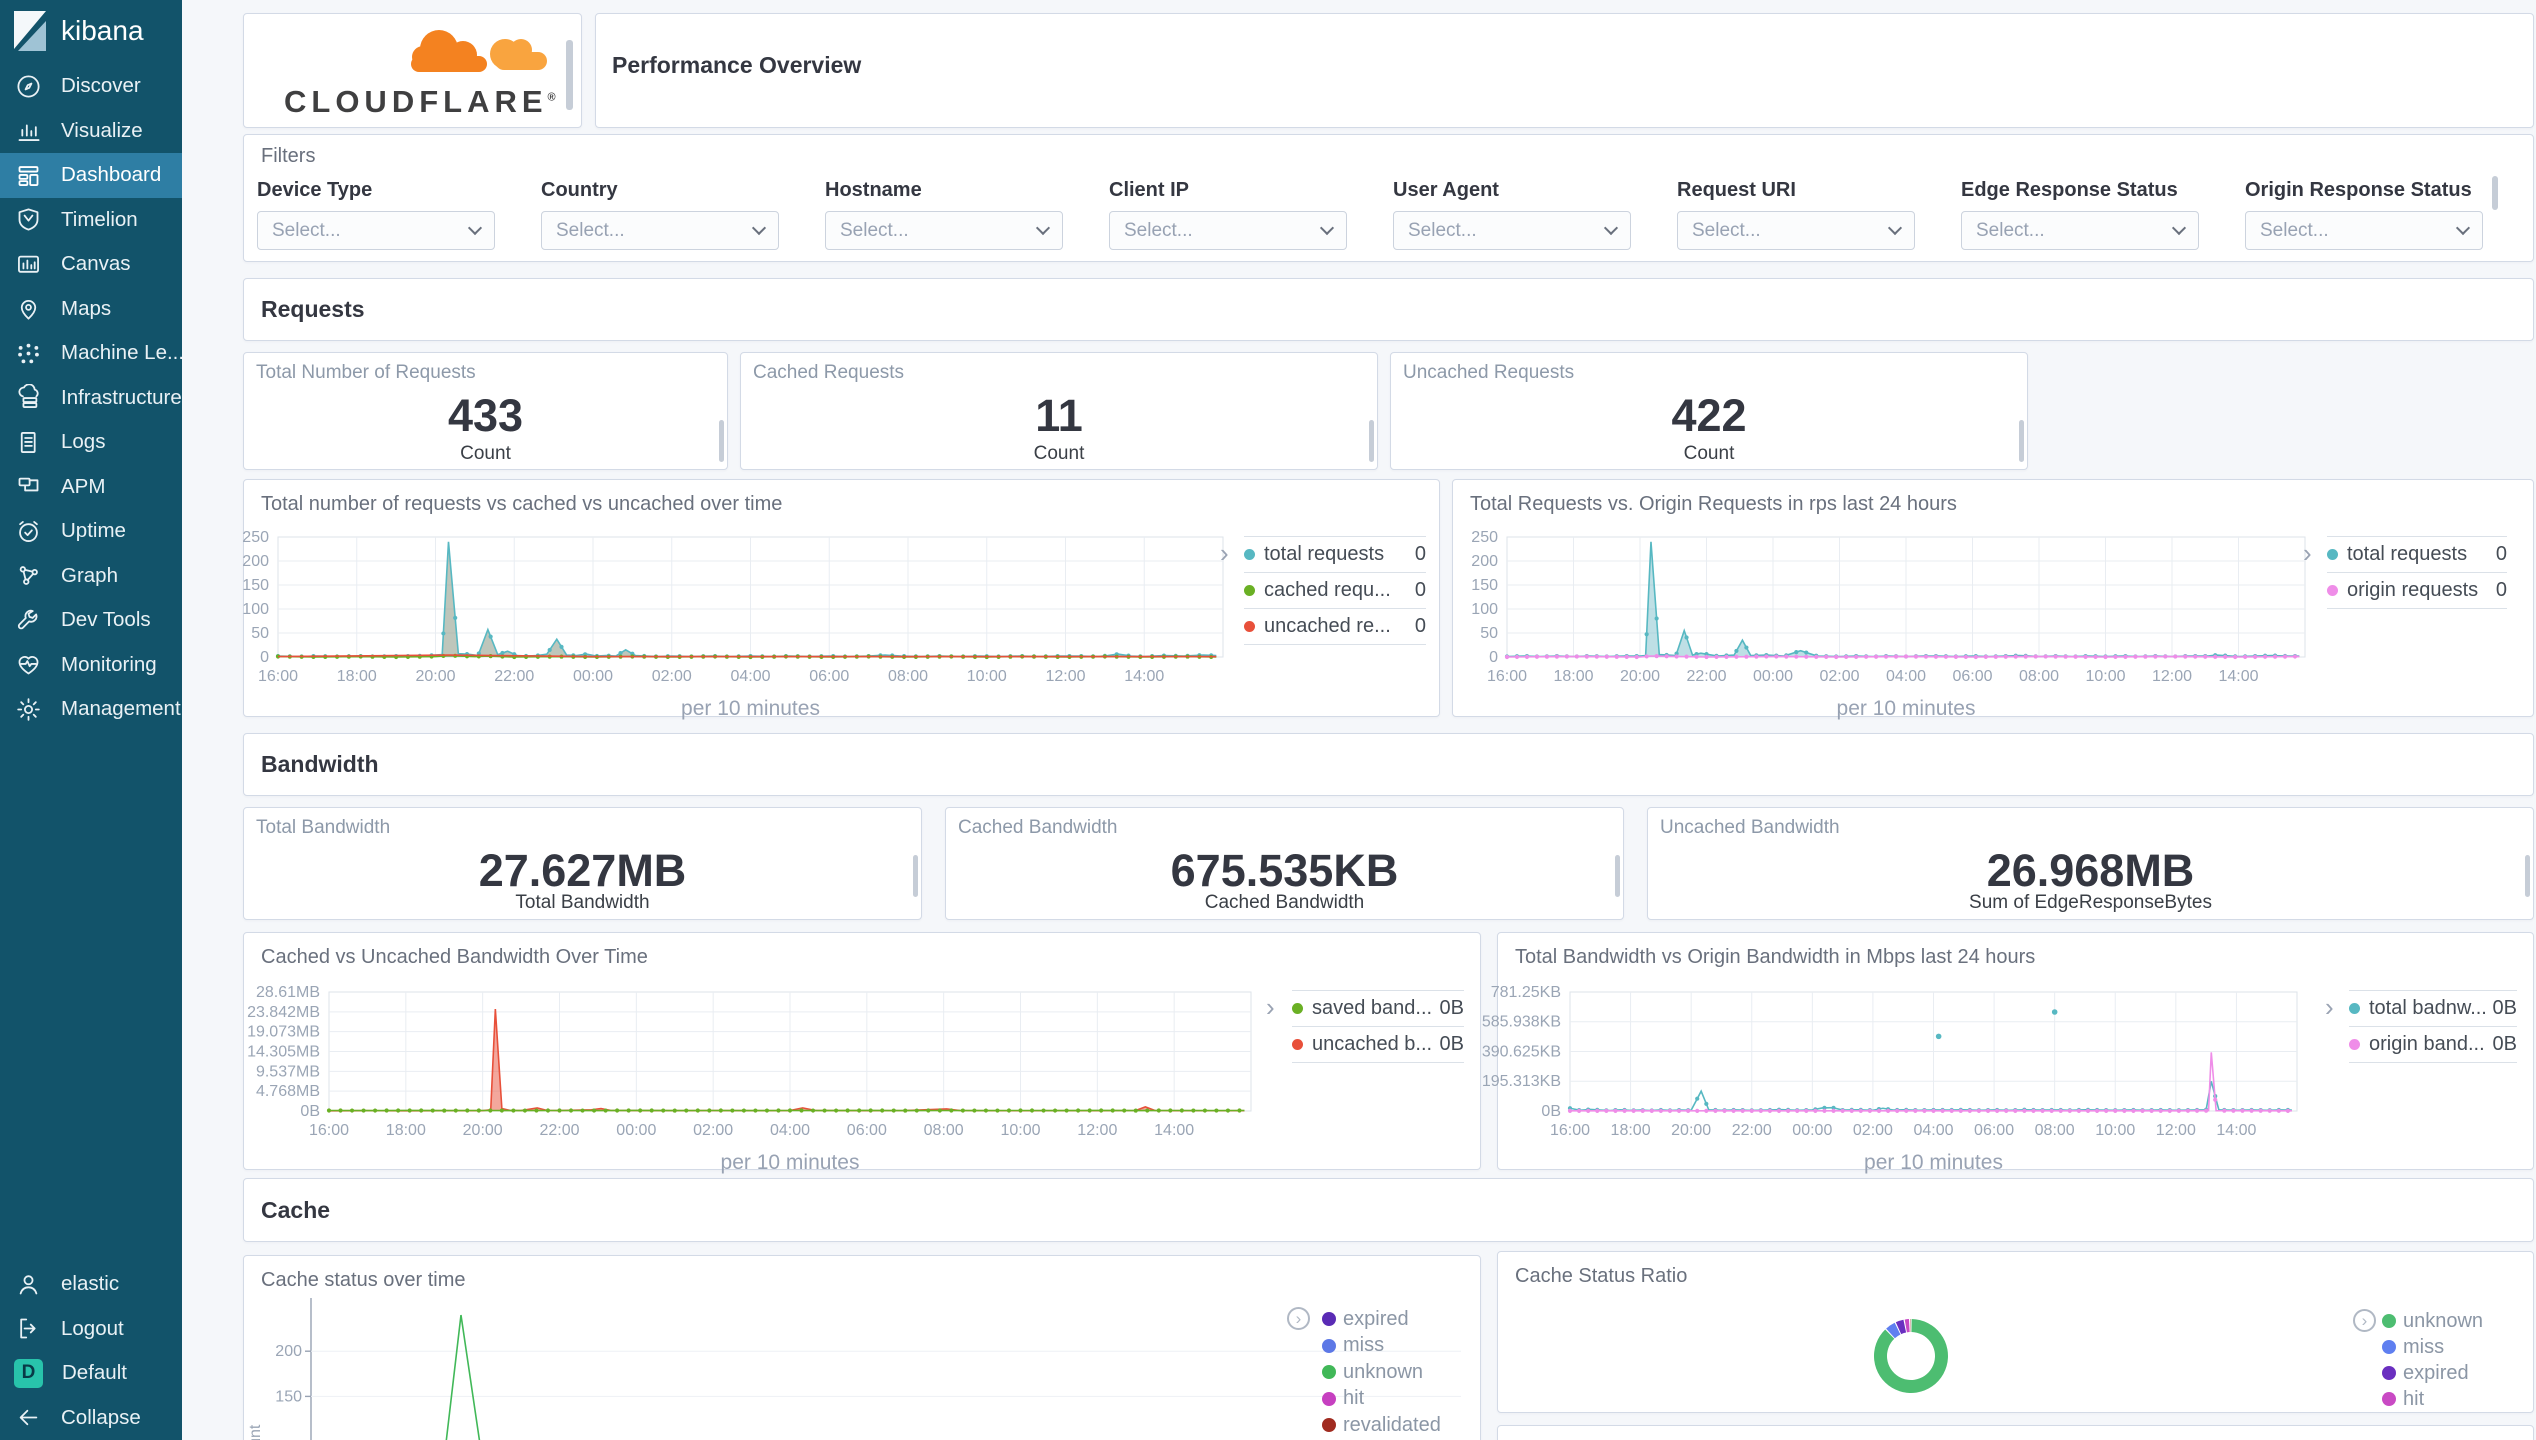 This screenshot has height=1440, width=2536. Describe the element at coordinates (2504, 1044) in the screenshot. I see `legend-value: 0B` at that location.